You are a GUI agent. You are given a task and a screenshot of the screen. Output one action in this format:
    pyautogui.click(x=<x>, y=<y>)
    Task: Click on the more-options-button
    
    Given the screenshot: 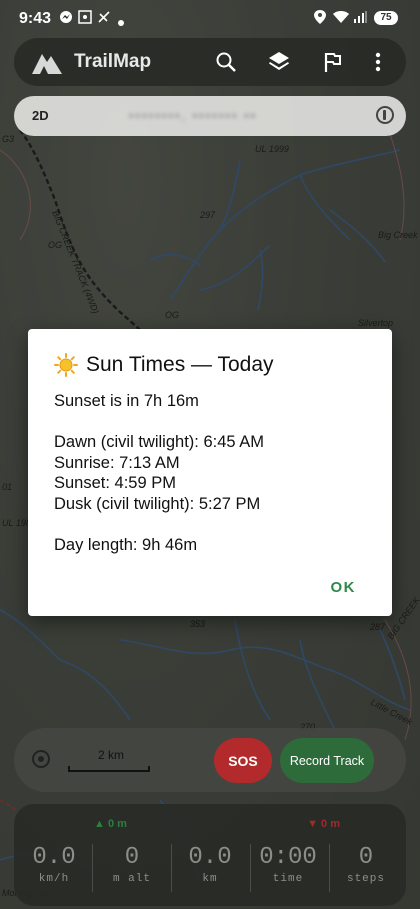 What is the action you would take?
    pyautogui.click(x=378, y=62)
    